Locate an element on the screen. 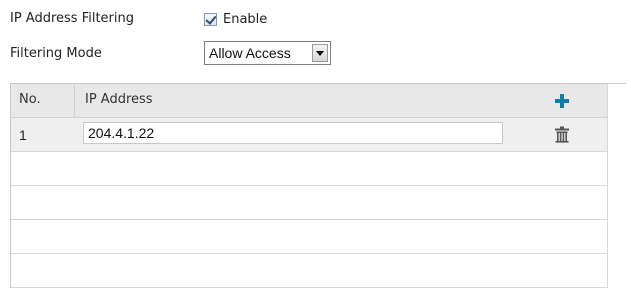 The width and height of the screenshot is (631, 288). filtering-mode-select: Allow Access is located at coordinates (267, 53).